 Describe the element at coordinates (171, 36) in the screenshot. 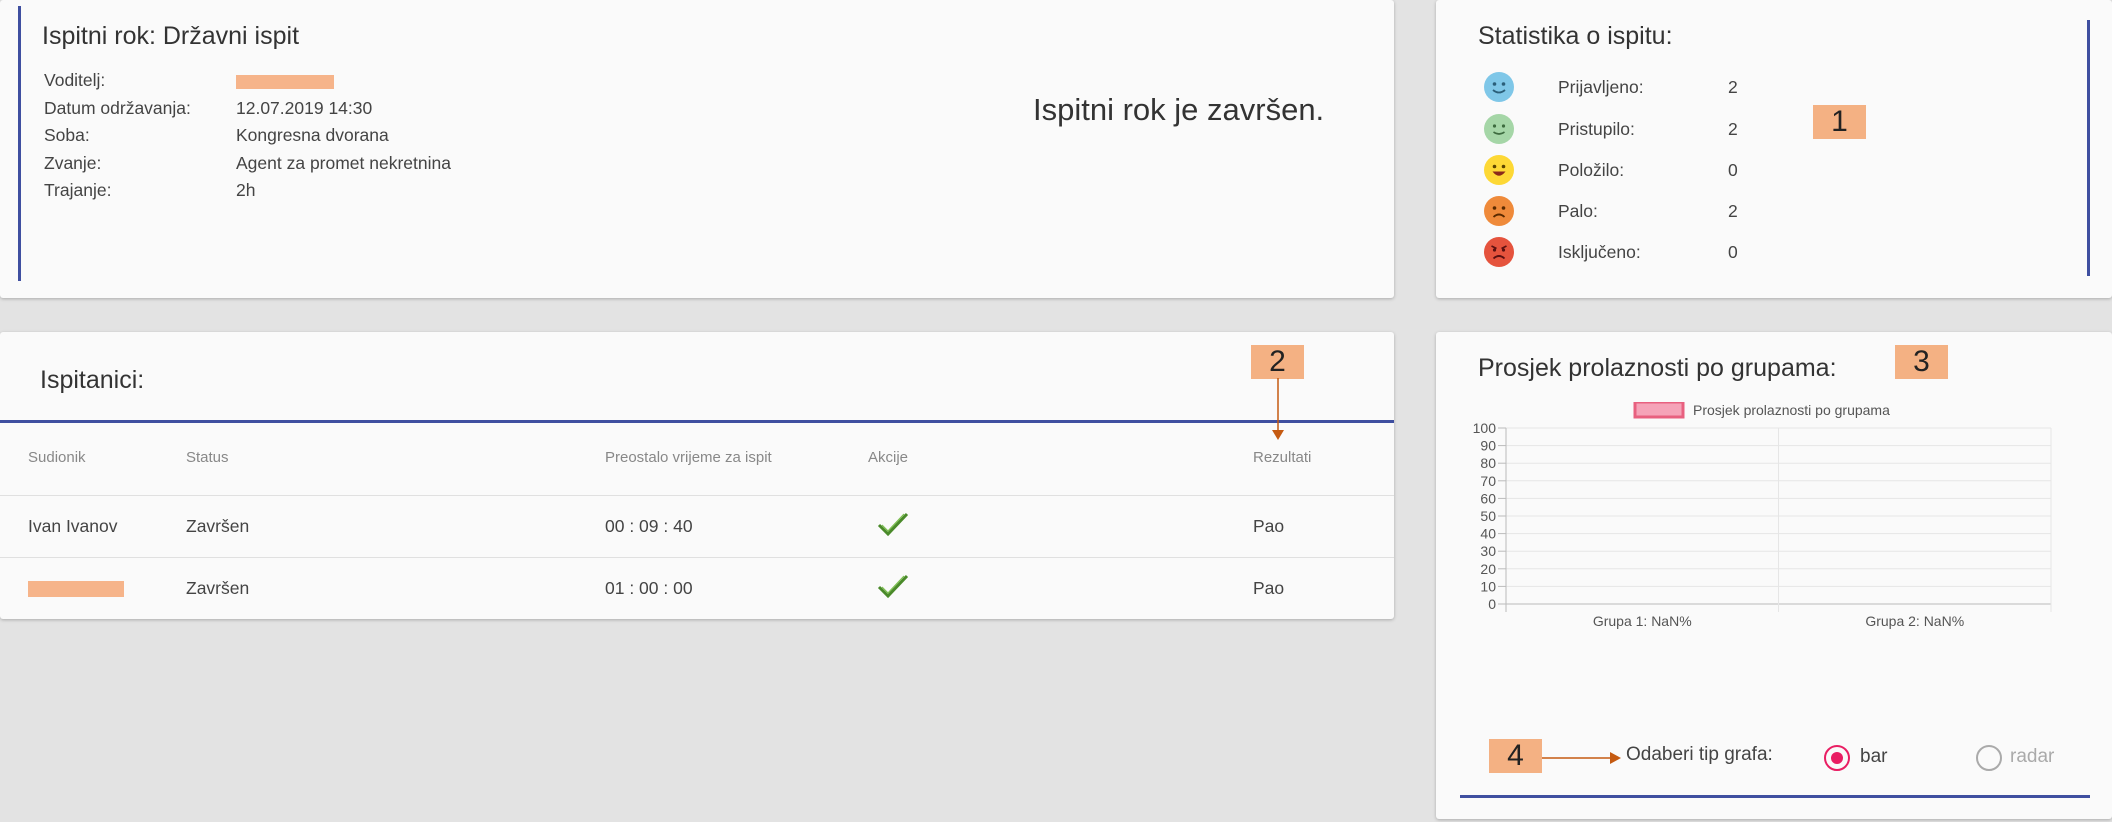

I see `exam-title: Ispitni rok: Državni ispit` at that location.